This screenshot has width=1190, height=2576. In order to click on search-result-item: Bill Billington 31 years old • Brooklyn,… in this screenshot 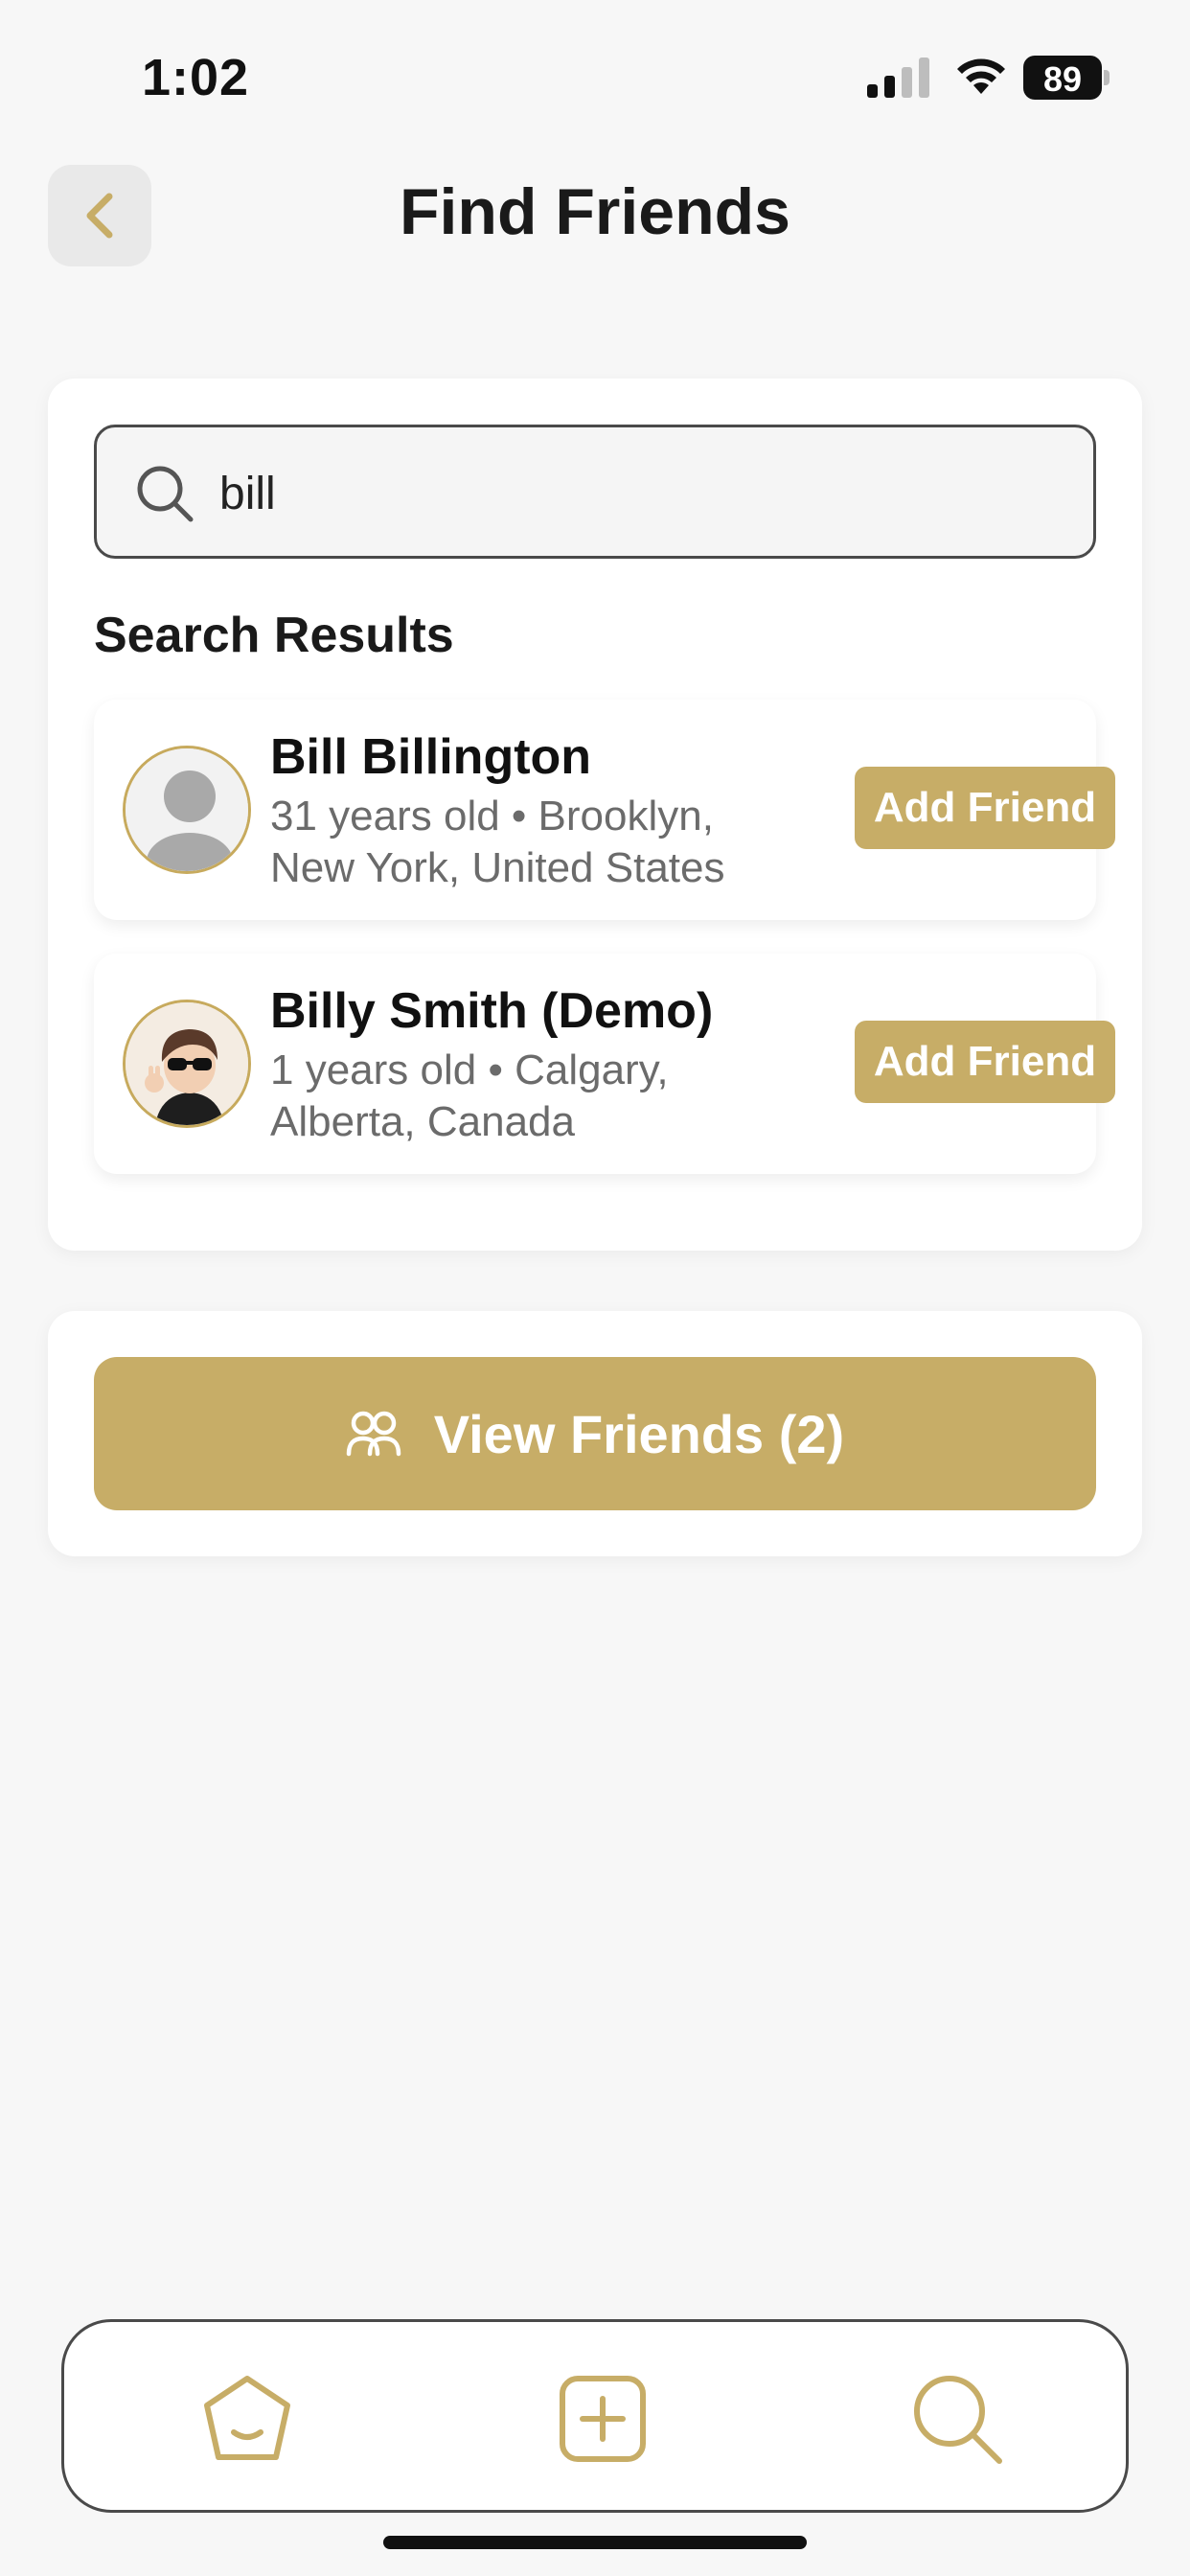, I will do `click(605, 810)`.